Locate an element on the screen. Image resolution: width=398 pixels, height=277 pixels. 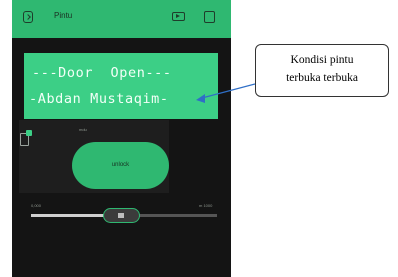
slider-handle is located at coordinates (121, 215).